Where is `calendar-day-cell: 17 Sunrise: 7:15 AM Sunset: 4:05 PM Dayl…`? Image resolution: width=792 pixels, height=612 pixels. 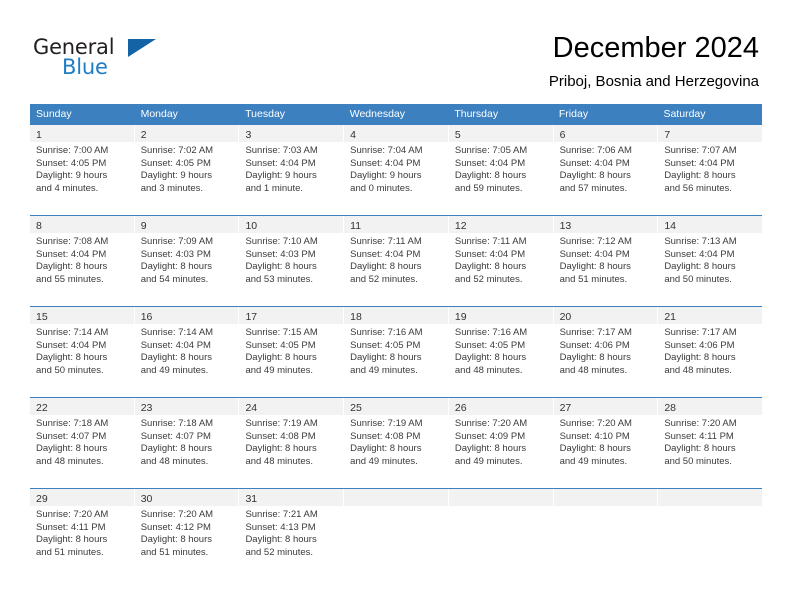 calendar-day-cell: 17 Sunrise: 7:15 AM Sunset: 4:05 PM Dayl… is located at coordinates (291, 352).